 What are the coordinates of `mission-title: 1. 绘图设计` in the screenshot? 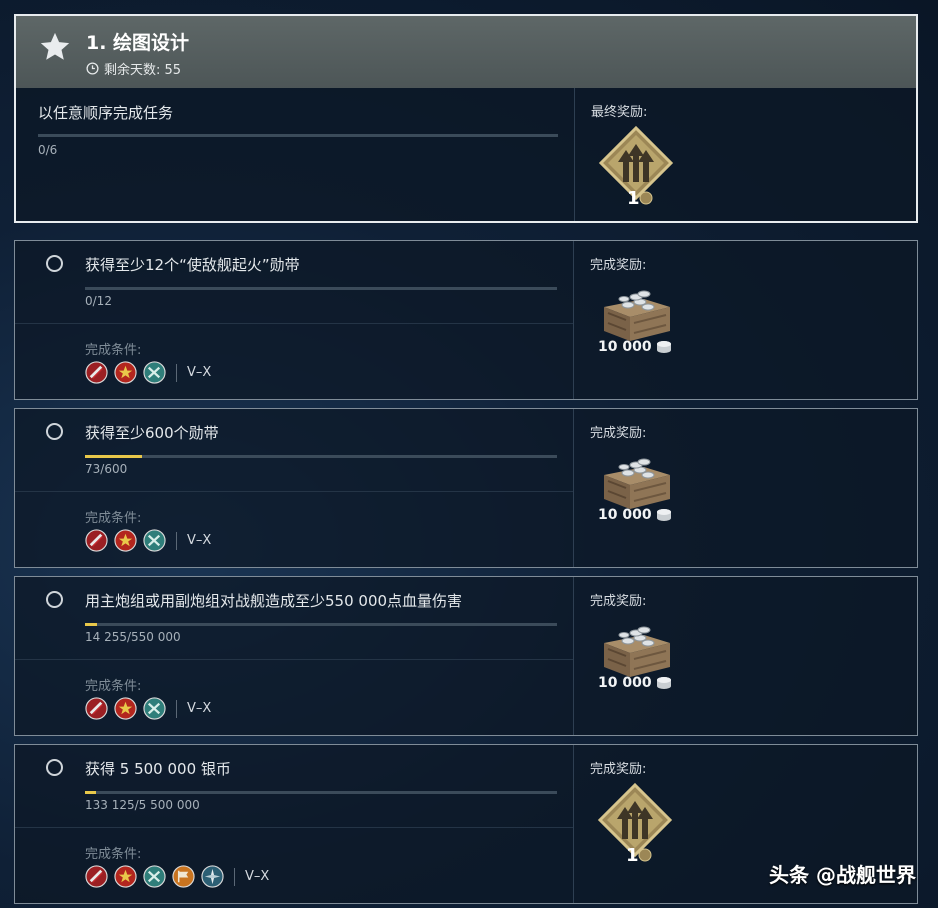 It's located at (138, 43).